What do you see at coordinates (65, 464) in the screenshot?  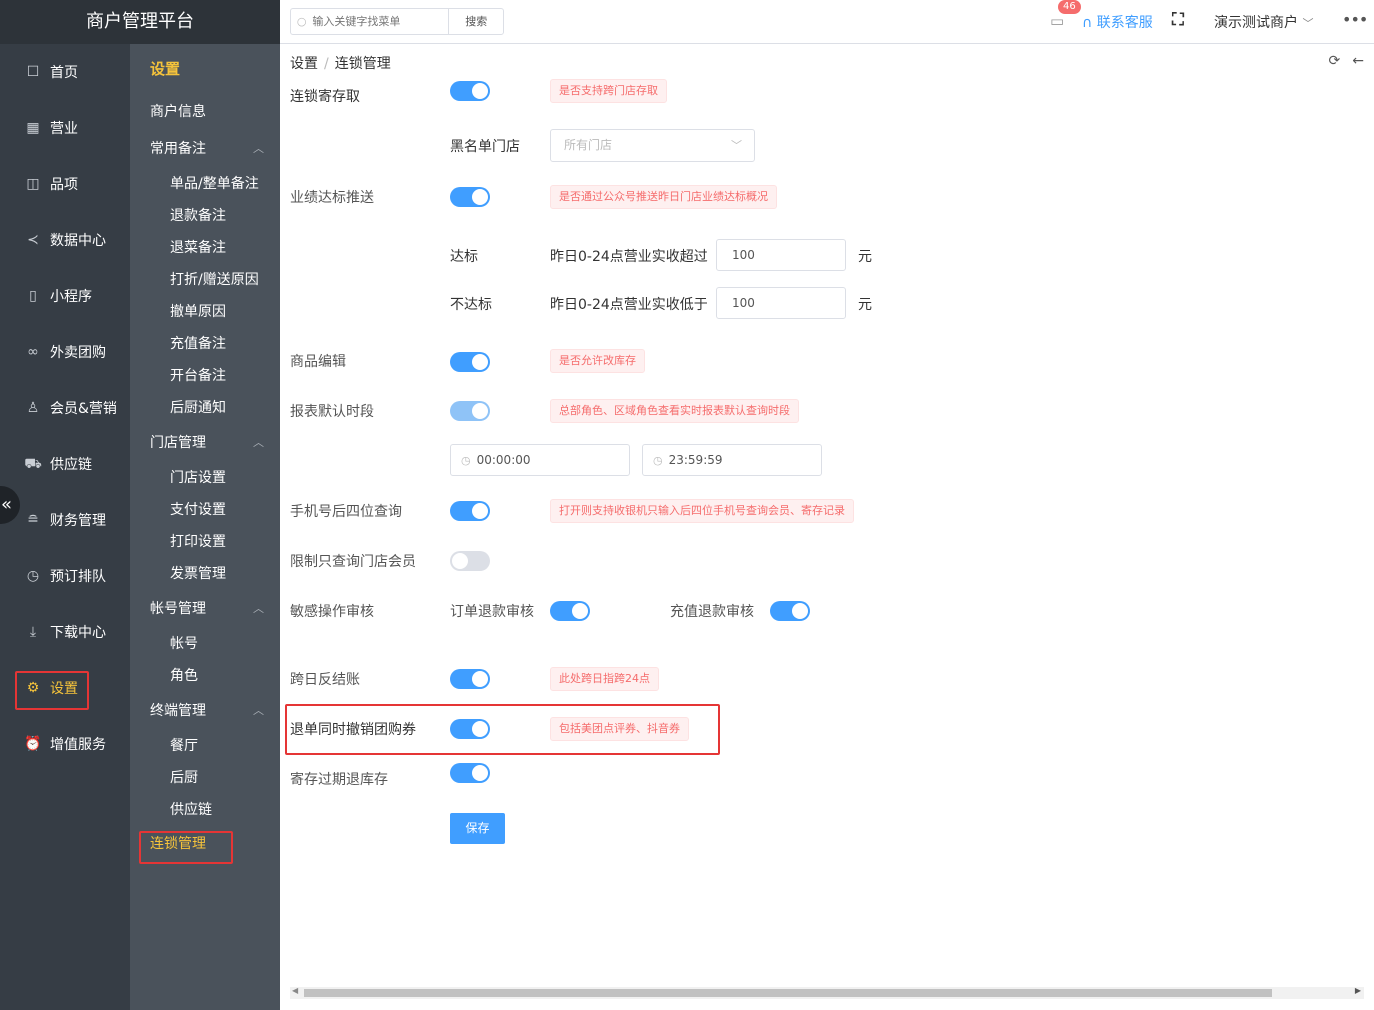 I see `nav-item-supply: ⛟ 供应链` at bounding box center [65, 464].